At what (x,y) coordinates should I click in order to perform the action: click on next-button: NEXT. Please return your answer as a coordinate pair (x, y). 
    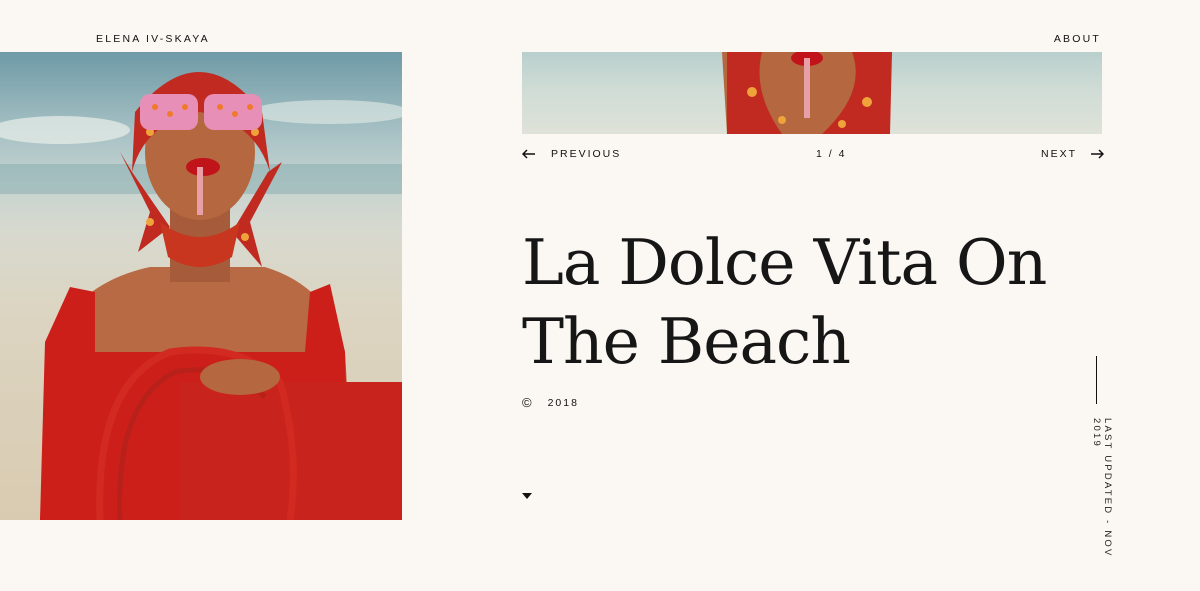
    Looking at the image, I should click on (1073, 154).